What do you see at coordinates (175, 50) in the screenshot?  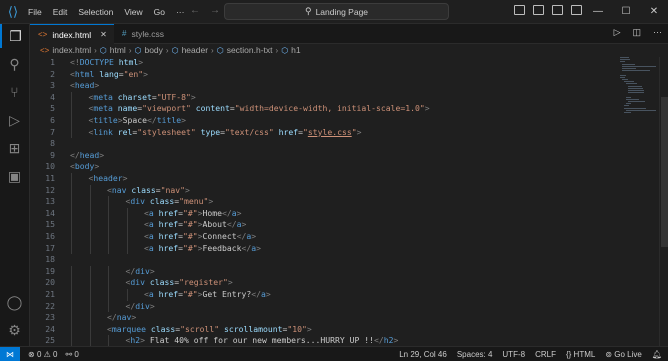 I see `element-icon: ⬡` at bounding box center [175, 50].